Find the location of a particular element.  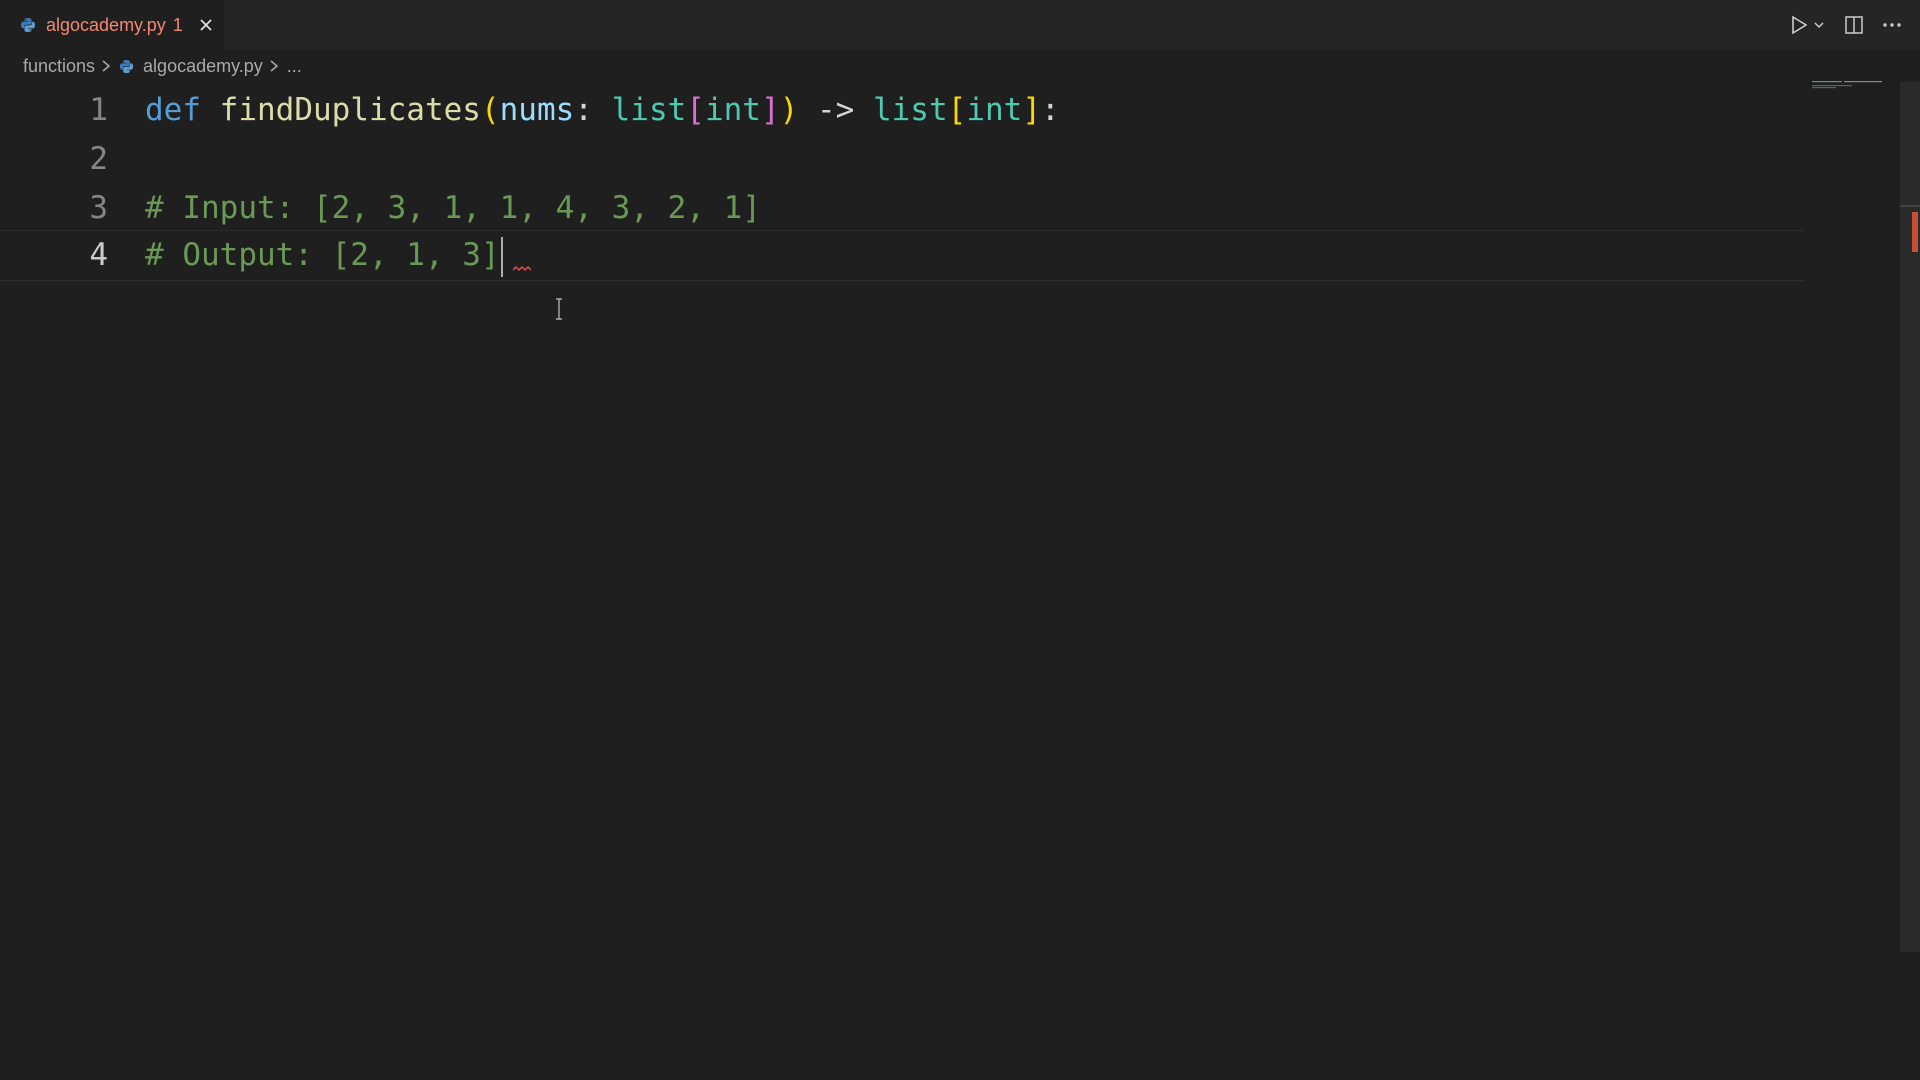

type-int: int is located at coordinates (732, 110).